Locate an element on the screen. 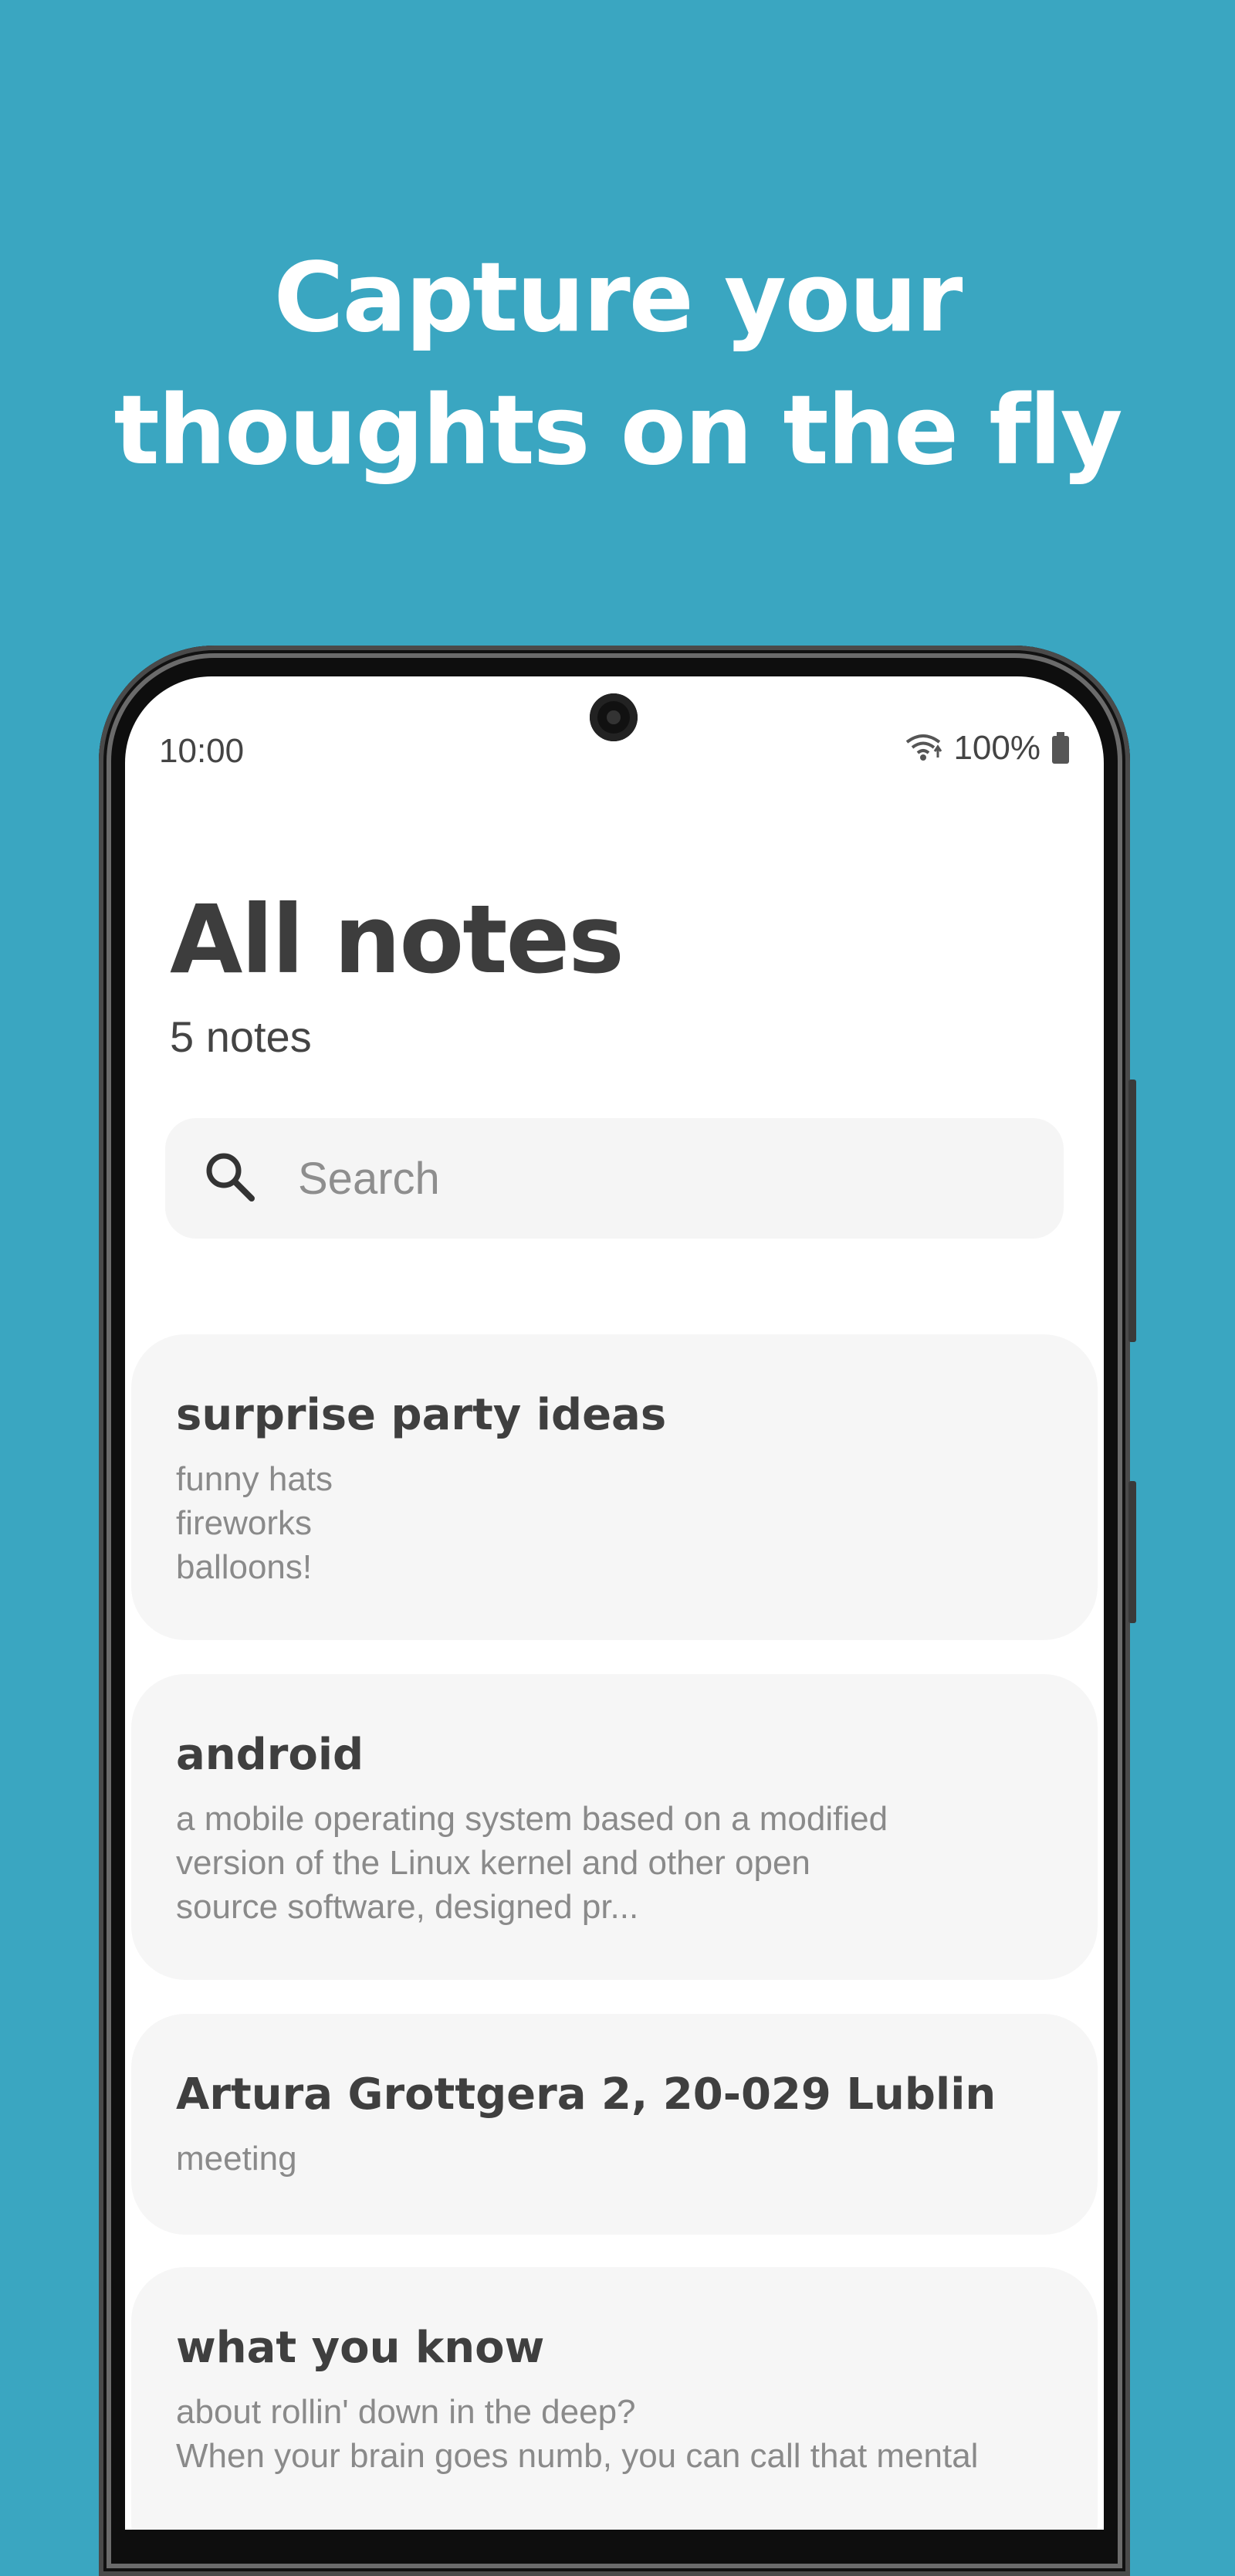  battery-percent: 100% is located at coordinates (996, 748).